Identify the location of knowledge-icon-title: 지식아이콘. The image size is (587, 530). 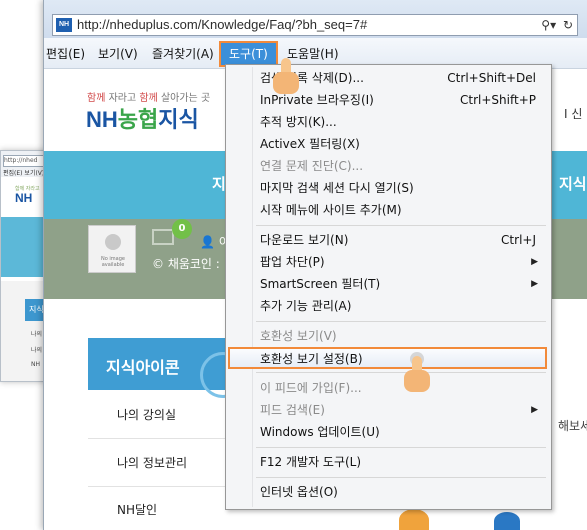
(143, 367).